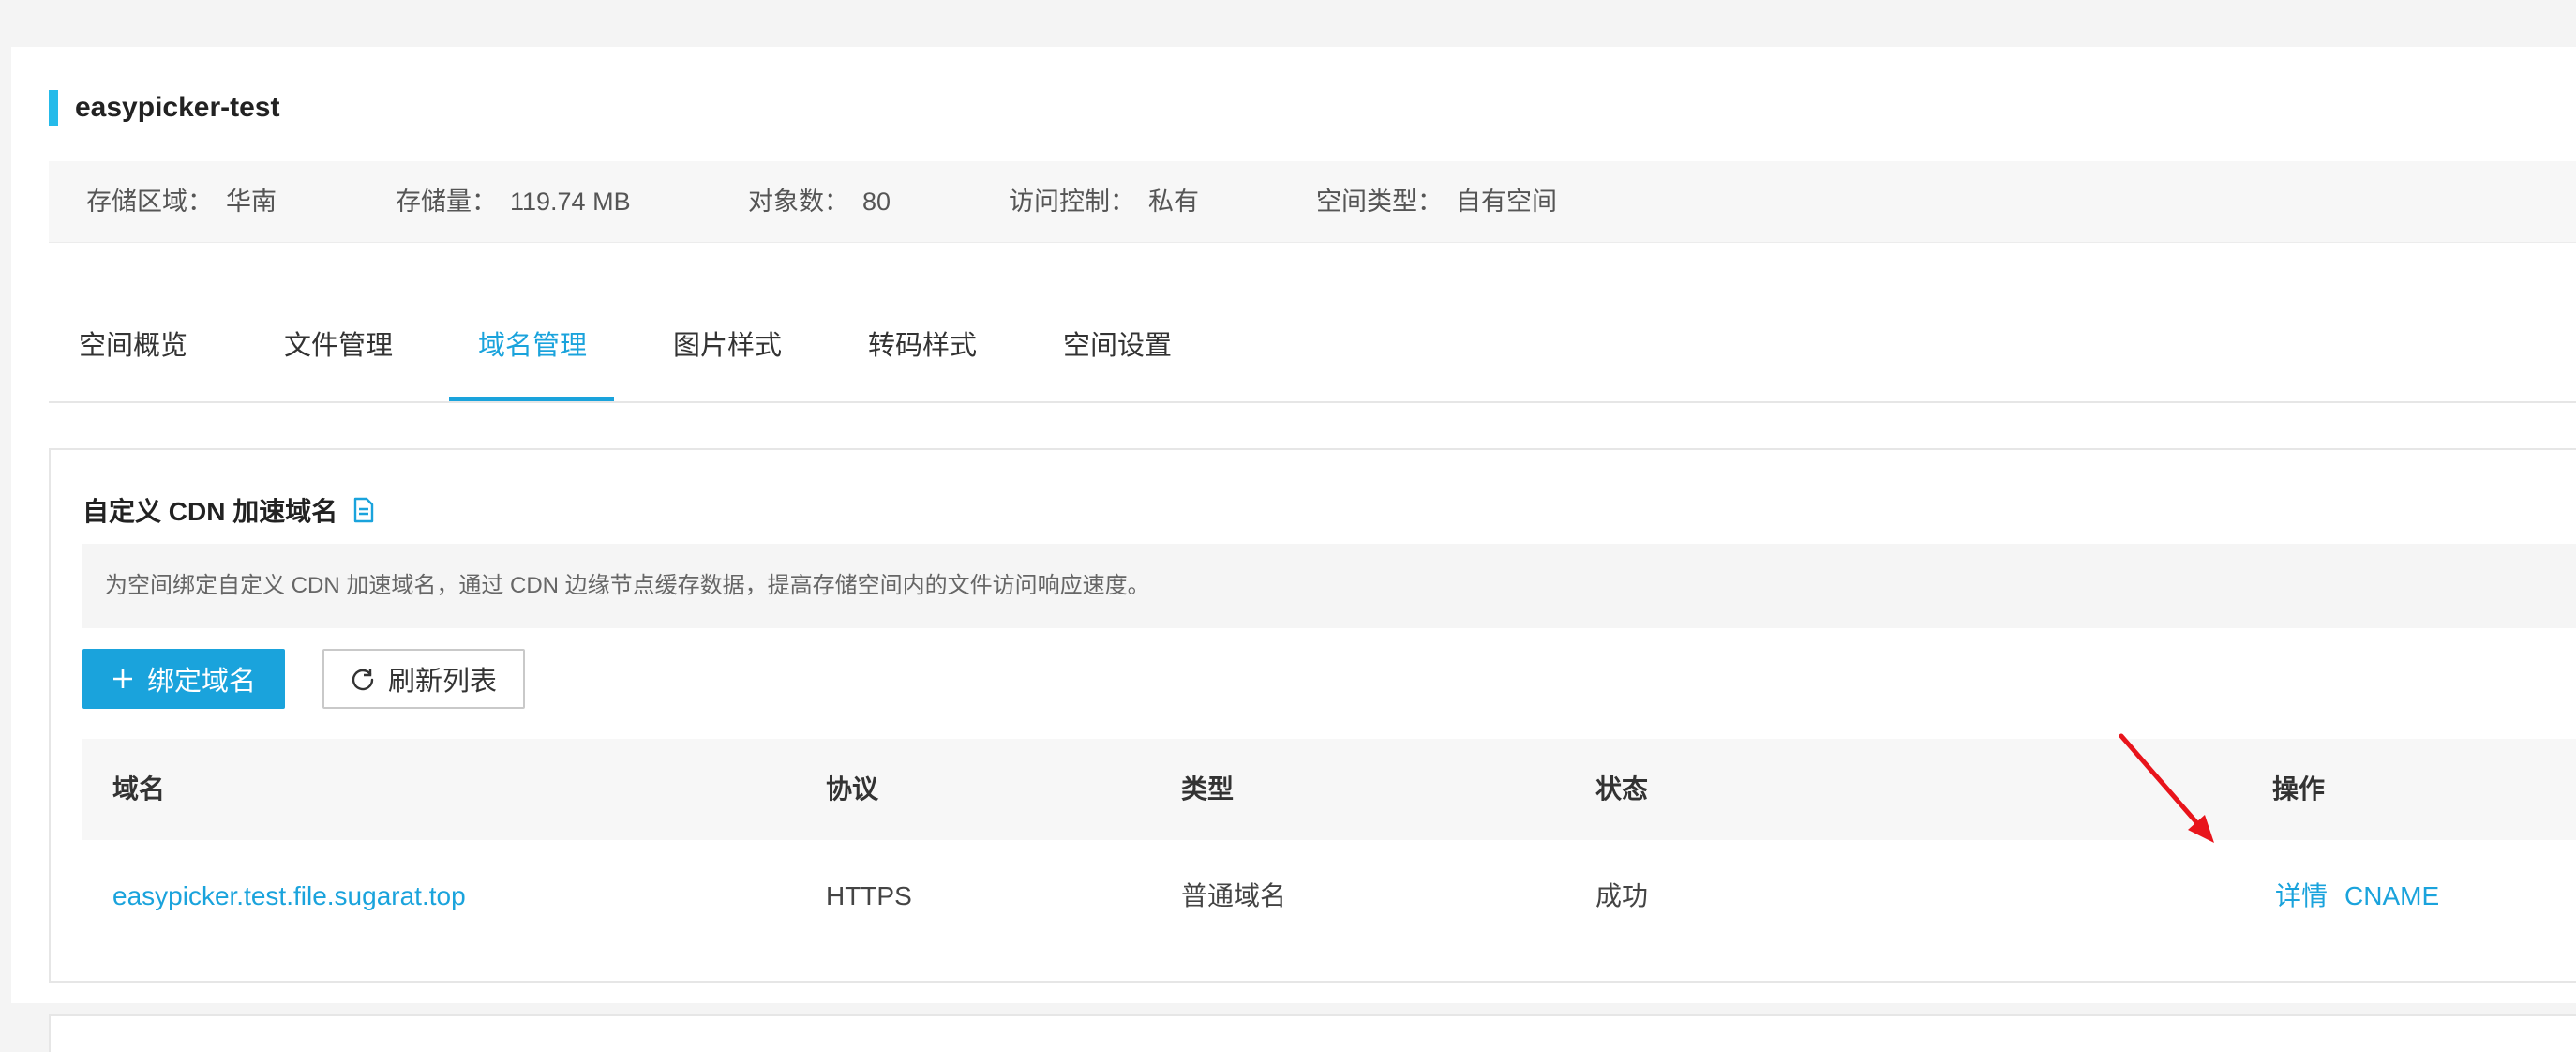 This screenshot has height=1052, width=2576. I want to click on info-value: 华南, so click(252, 202).